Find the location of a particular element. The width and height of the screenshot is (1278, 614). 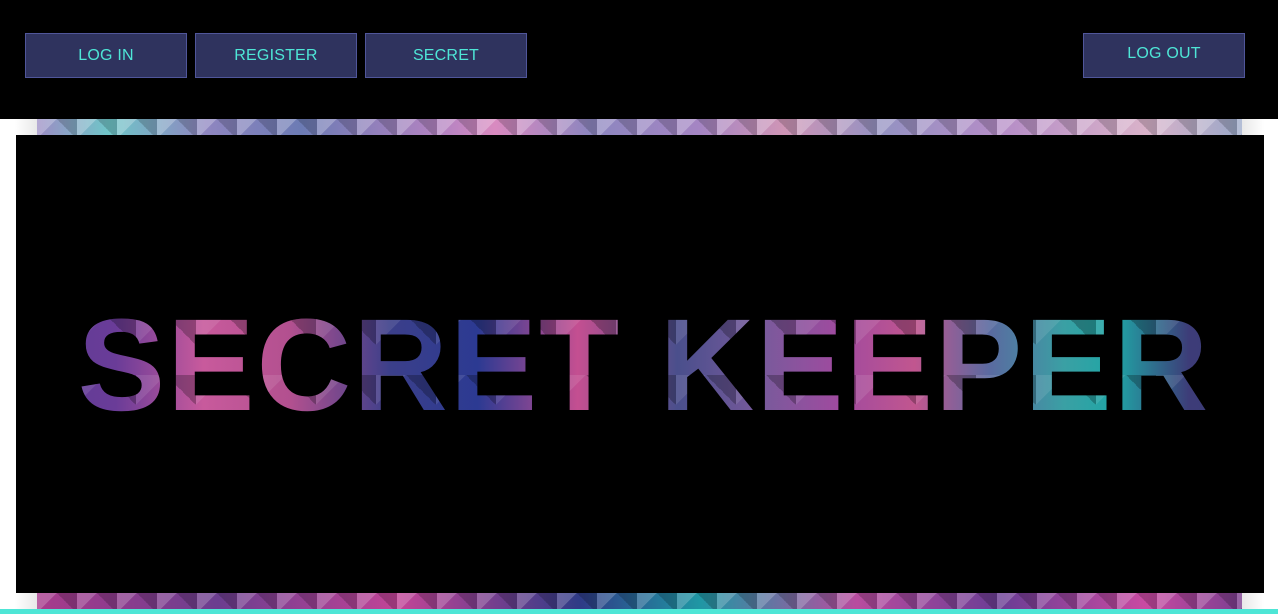

login-button: LOG IN is located at coordinates (106, 55).